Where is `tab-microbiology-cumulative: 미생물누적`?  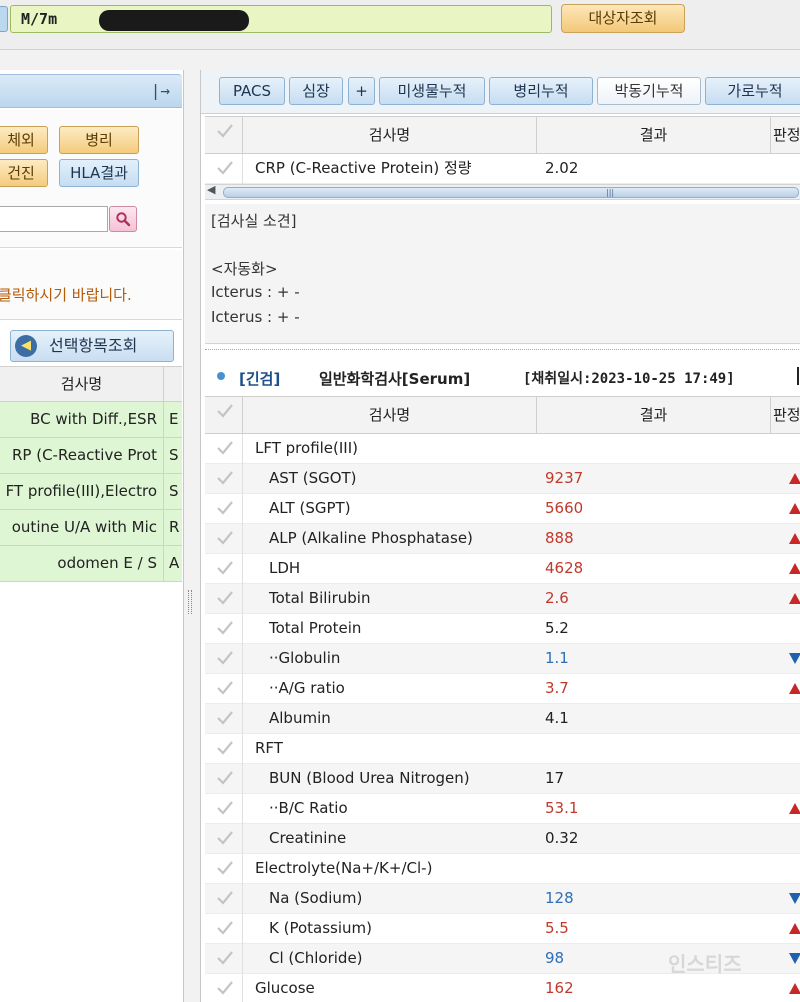
tab-microbiology-cumulative: 미생물누적 is located at coordinates (432, 91).